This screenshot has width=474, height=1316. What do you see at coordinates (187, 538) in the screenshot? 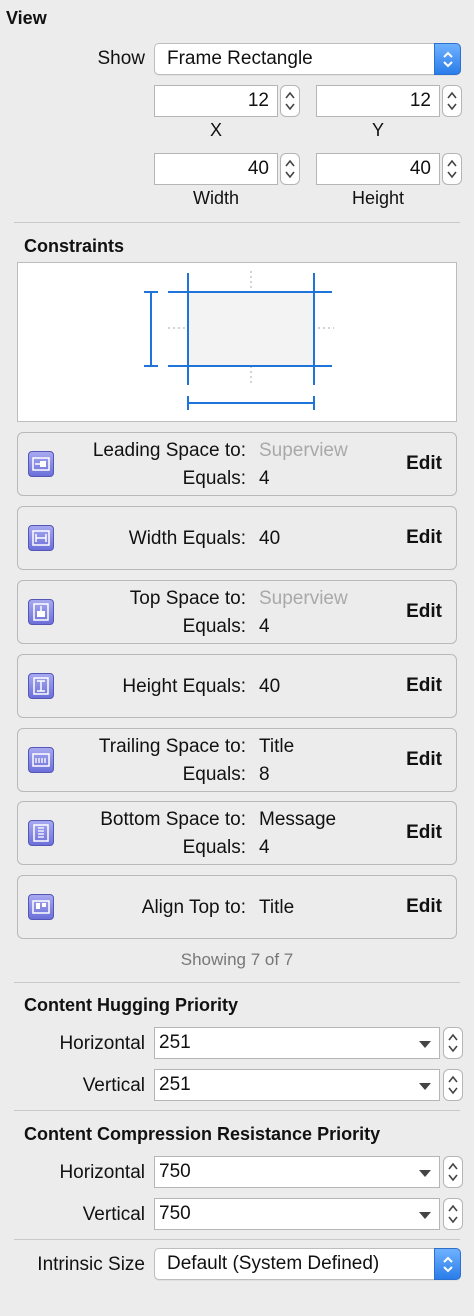
I see `constraint-label: Width Equals:` at bounding box center [187, 538].